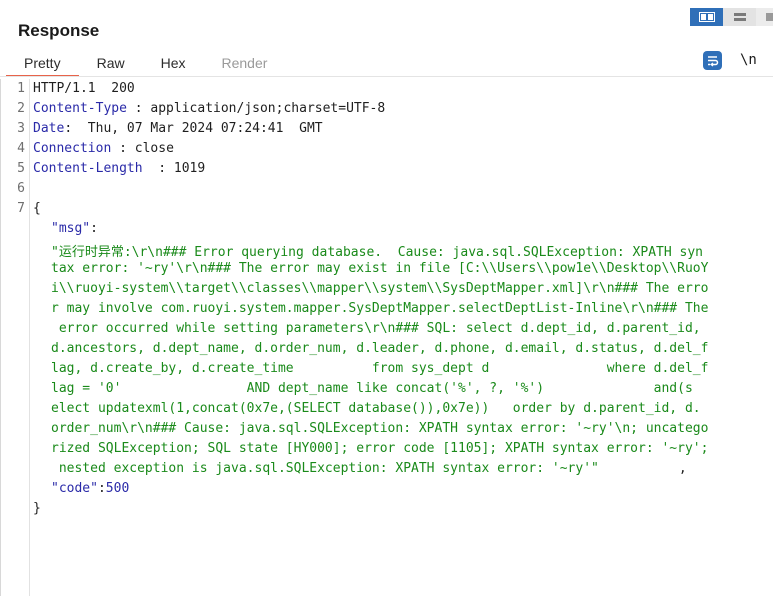 The image size is (773, 596). I want to click on tab-pretty: Pretty, so click(42, 64).